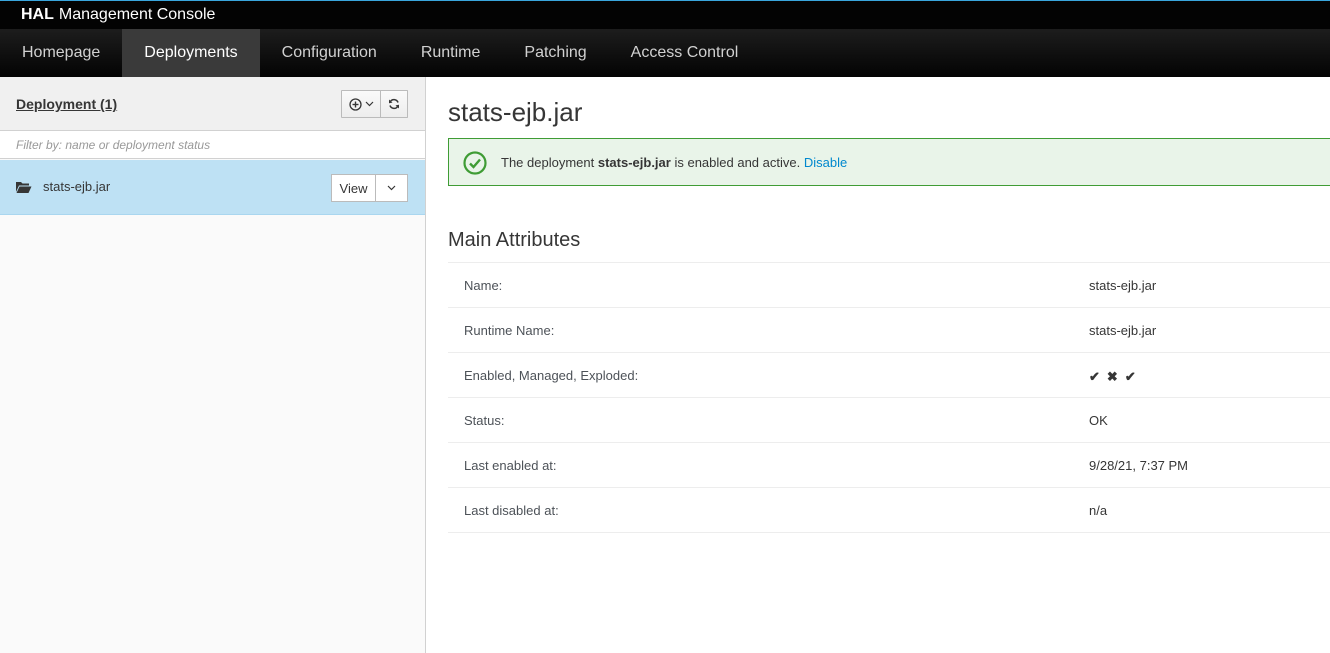 Image resolution: width=1330 pixels, height=653 pixels. I want to click on nav-homepage: Homepage, so click(61, 53).